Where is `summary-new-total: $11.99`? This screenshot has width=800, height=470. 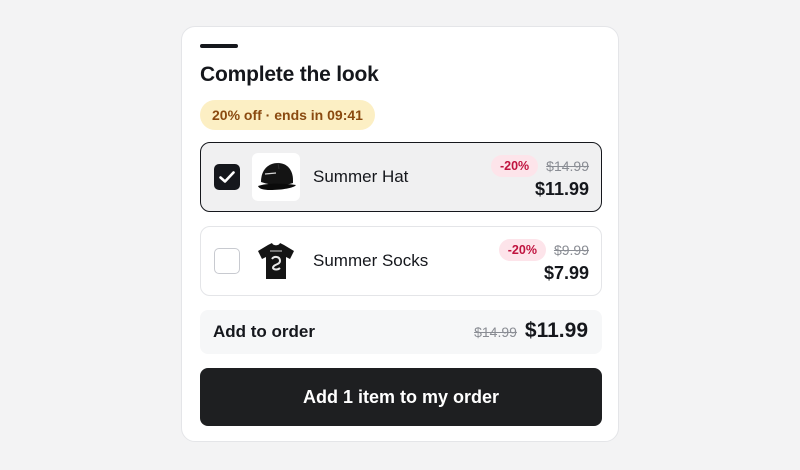 summary-new-total: $11.99 is located at coordinates (556, 330).